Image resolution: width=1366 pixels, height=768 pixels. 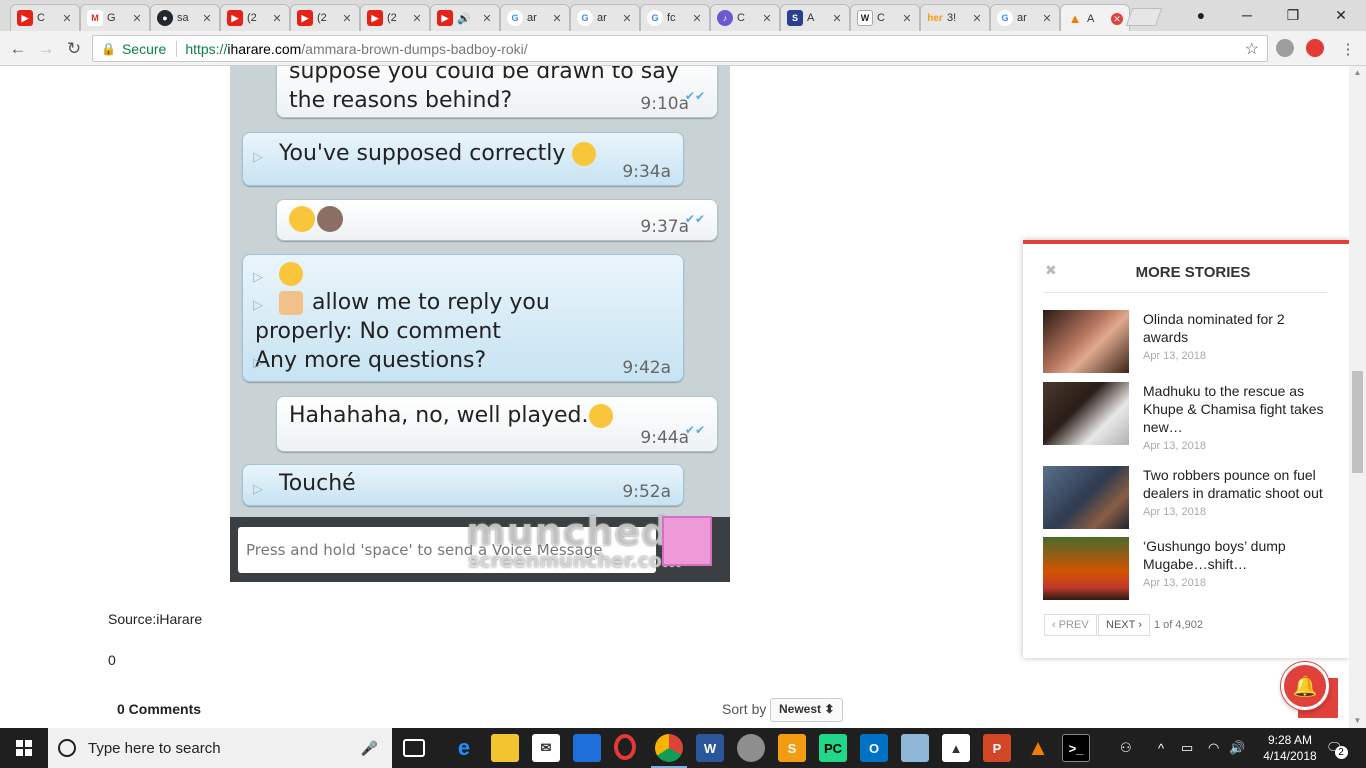 What do you see at coordinates (1337, 748) in the screenshot?
I see `action-center-icon: 🗨 2` at bounding box center [1337, 748].